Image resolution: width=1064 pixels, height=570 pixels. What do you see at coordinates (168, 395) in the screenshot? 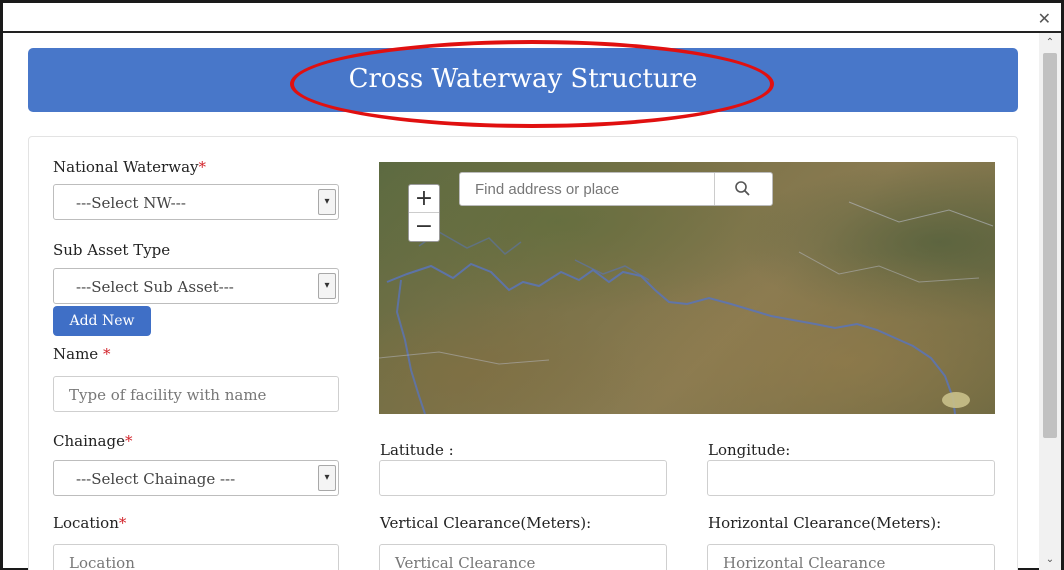
I see `name-placeholder: Type of facility with name` at bounding box center [168, 395].